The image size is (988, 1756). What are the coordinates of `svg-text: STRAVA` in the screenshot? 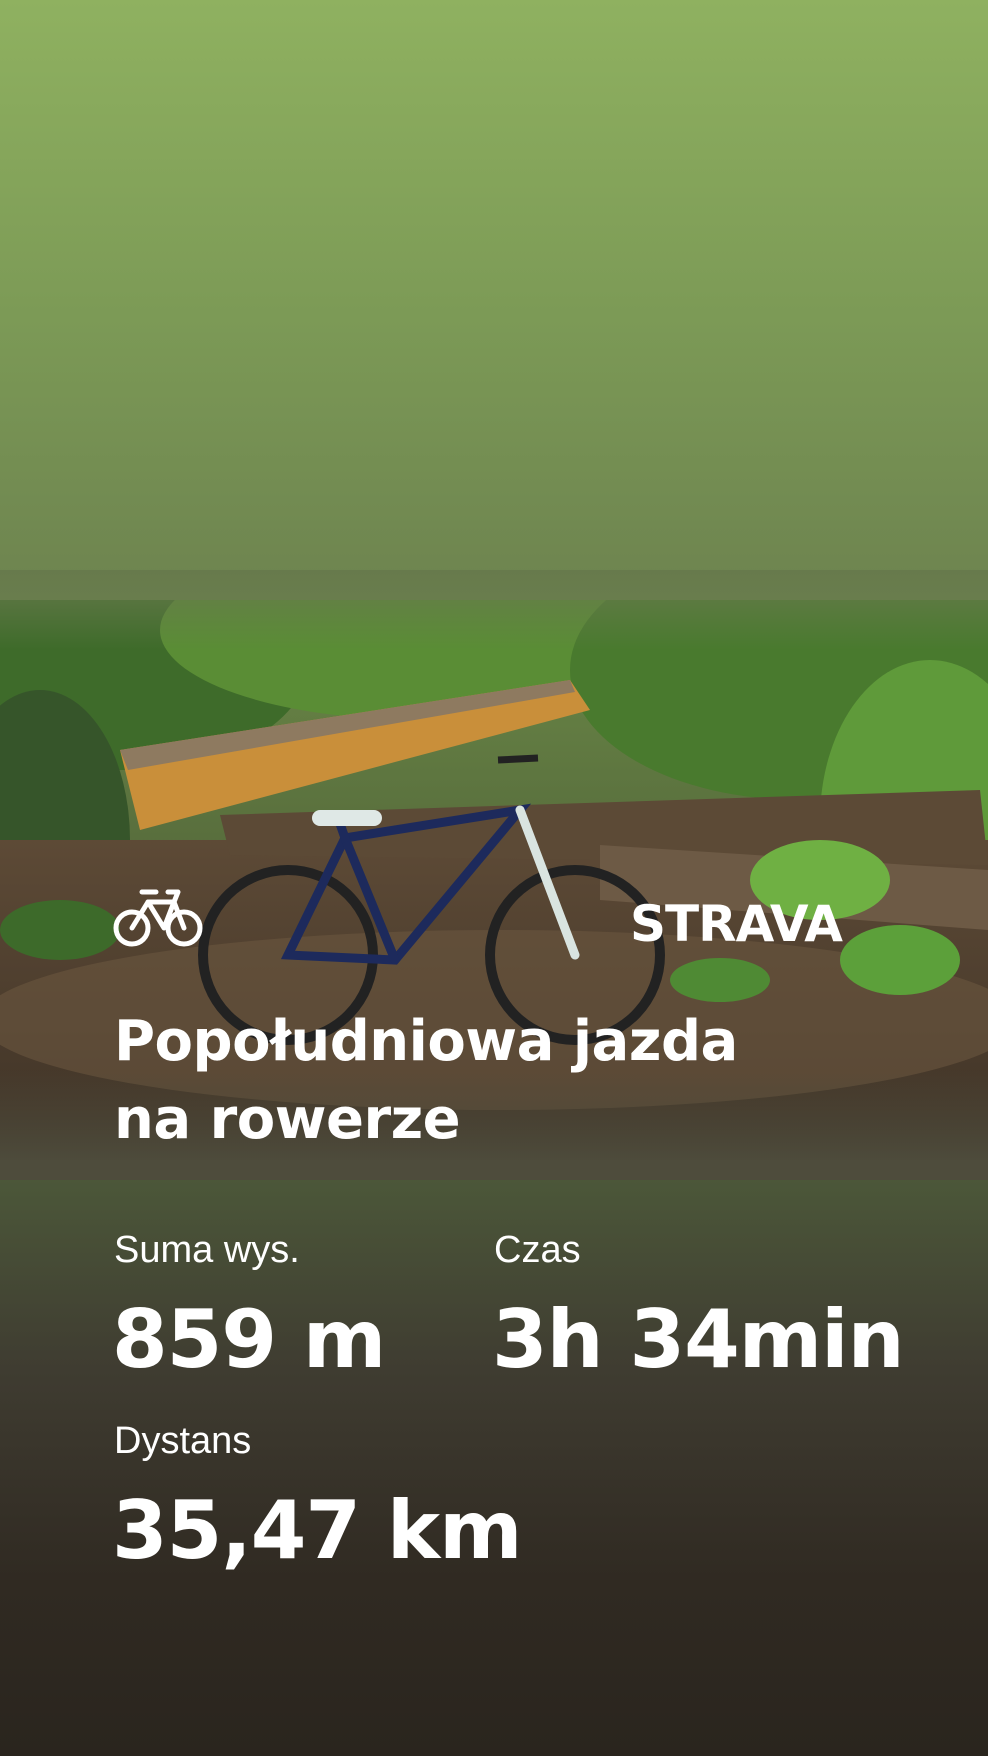 It's located at (736, 922).